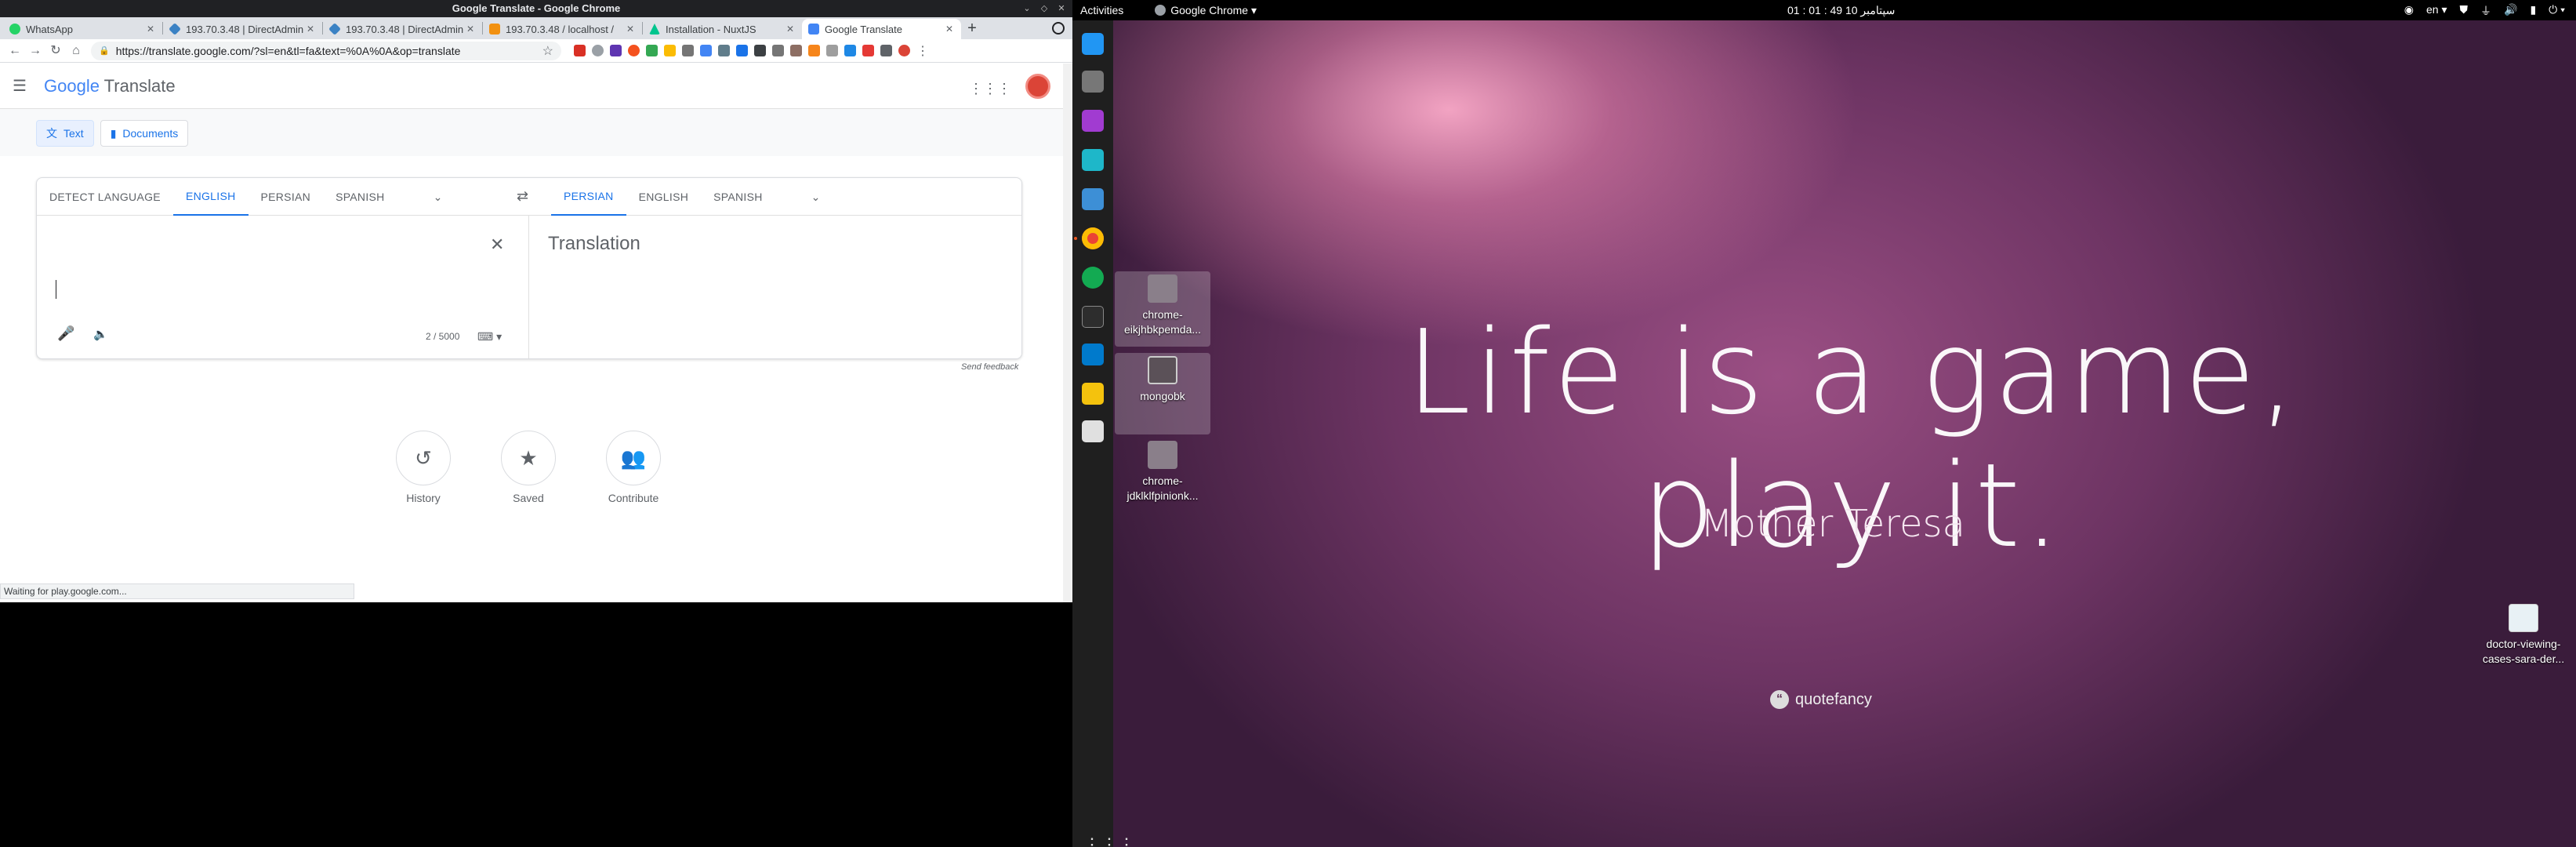  What do you see at coordinates (105, 197) in the screenshot?
I see `lang-detect: DETECT LANGUAGE` at bounding box center [105, 197].